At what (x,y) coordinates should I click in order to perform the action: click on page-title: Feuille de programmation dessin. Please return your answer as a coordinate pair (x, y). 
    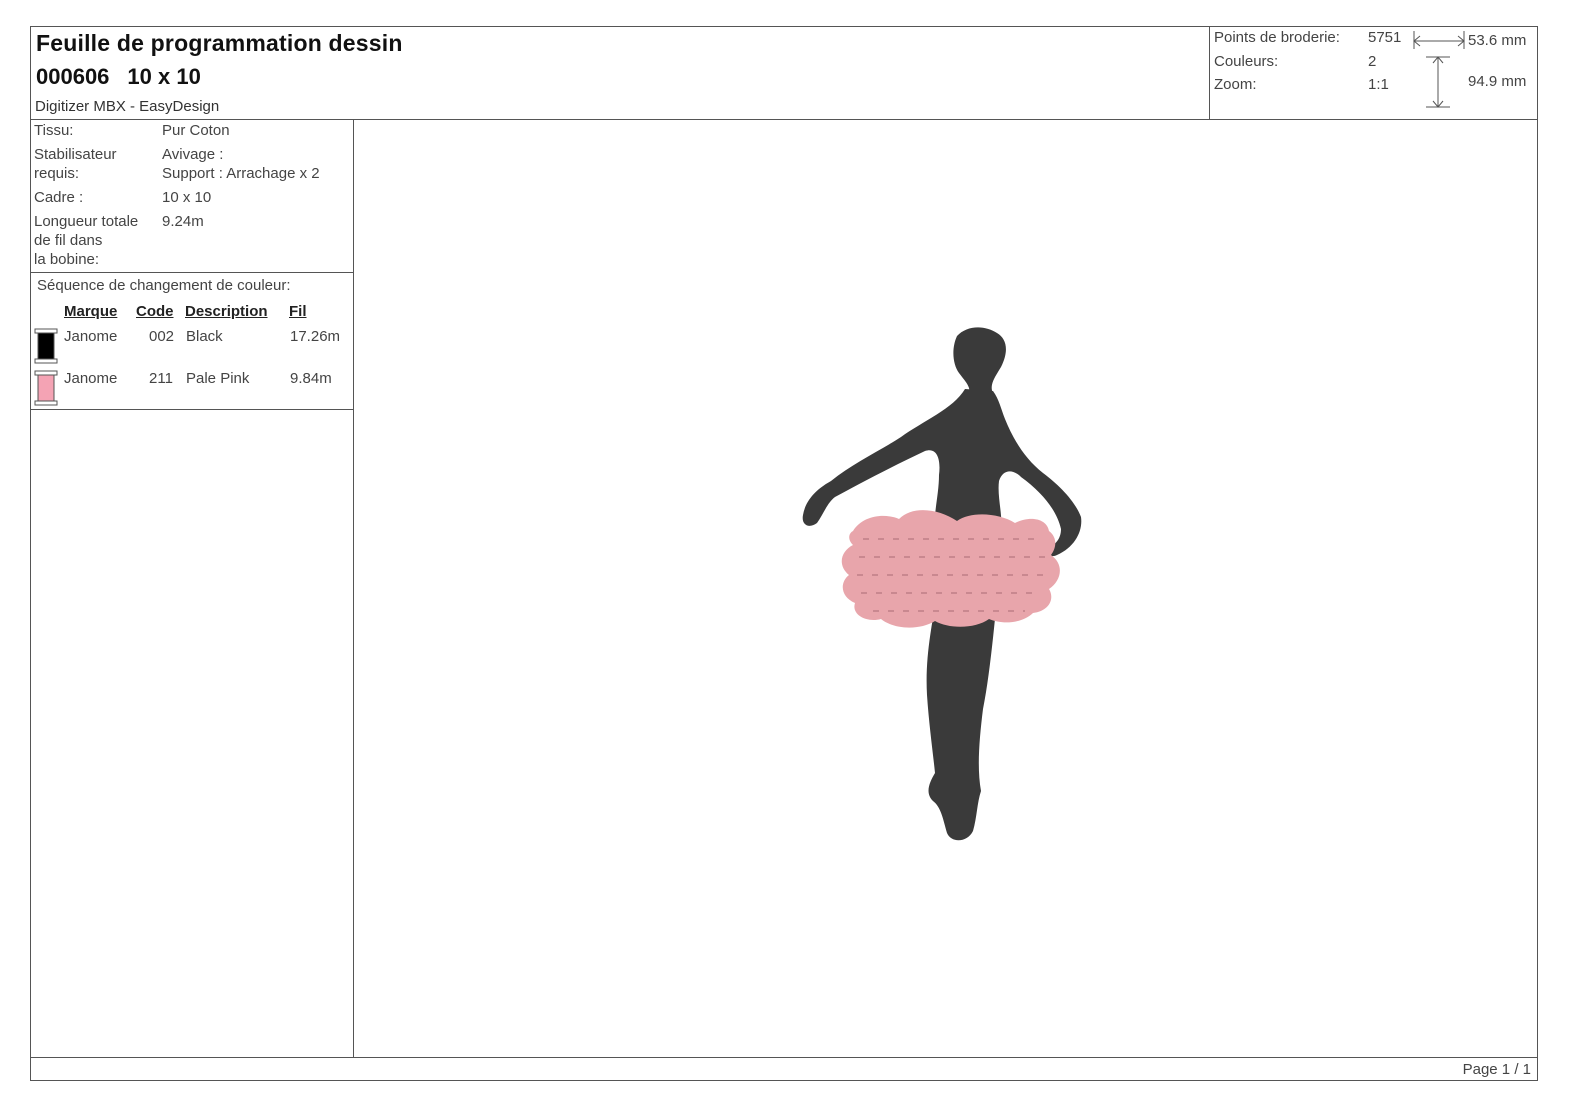
    Looking at the image, I should click on (219, 43).